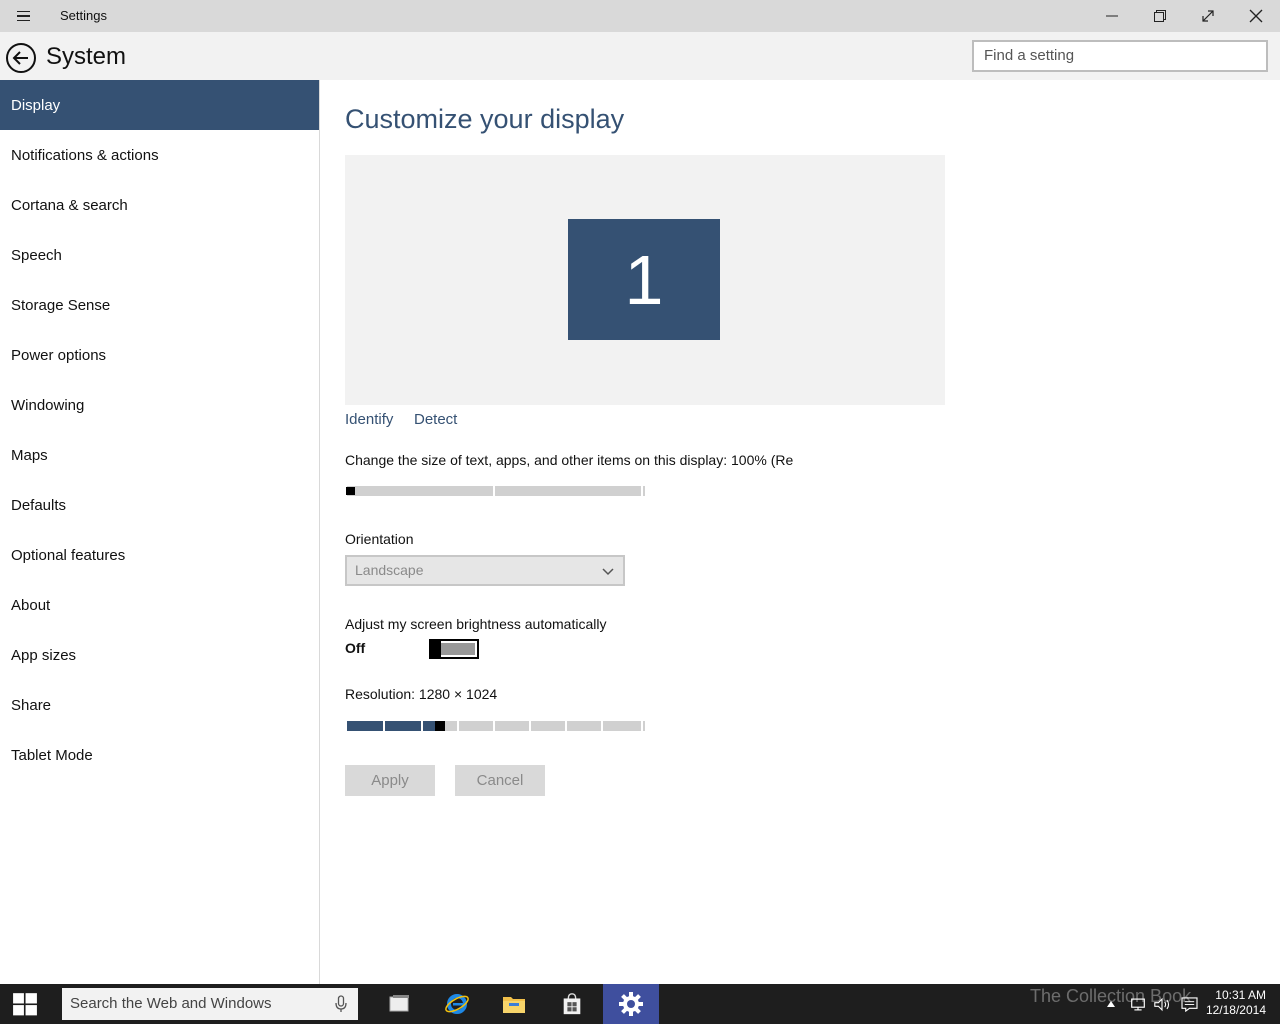 Image resolution: width=1280 pixels, height=1024 pixels. Describe the element at coordinates (640, 56) in the screenshot. I see `page-header: System Find a setting` at that location.